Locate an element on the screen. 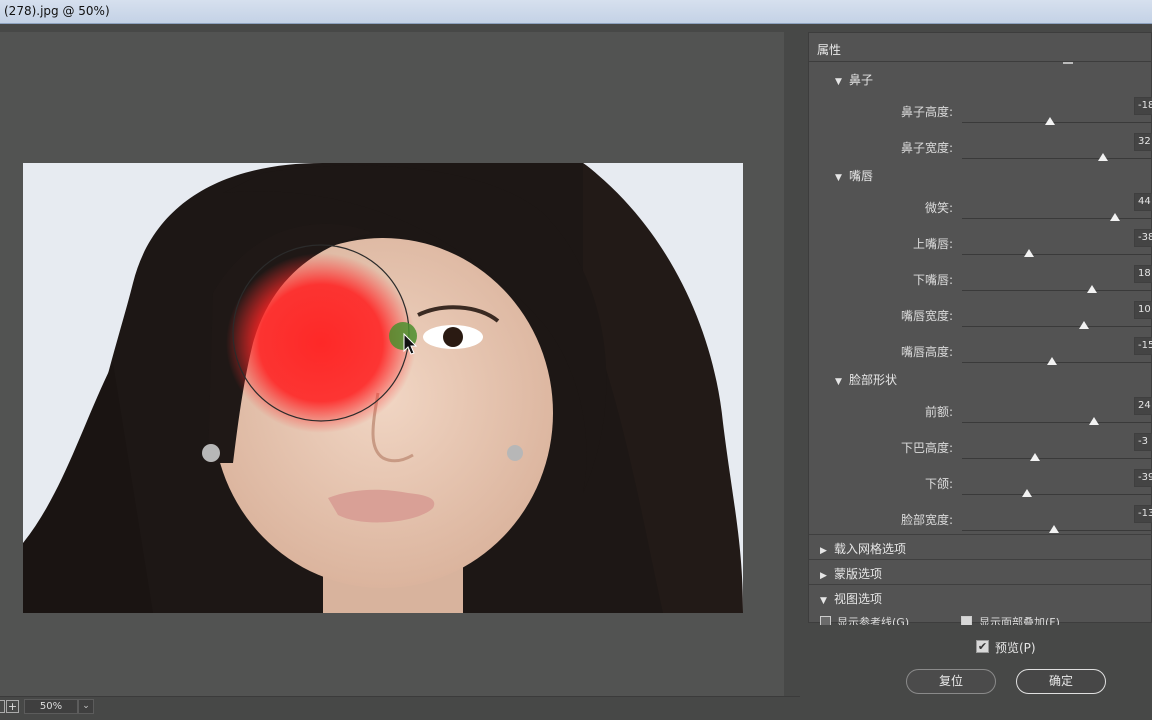 Image resolution: width=1152 pixels, height=720 pixels. slider-value-field: 18 is located at coordinates (1143, 274).